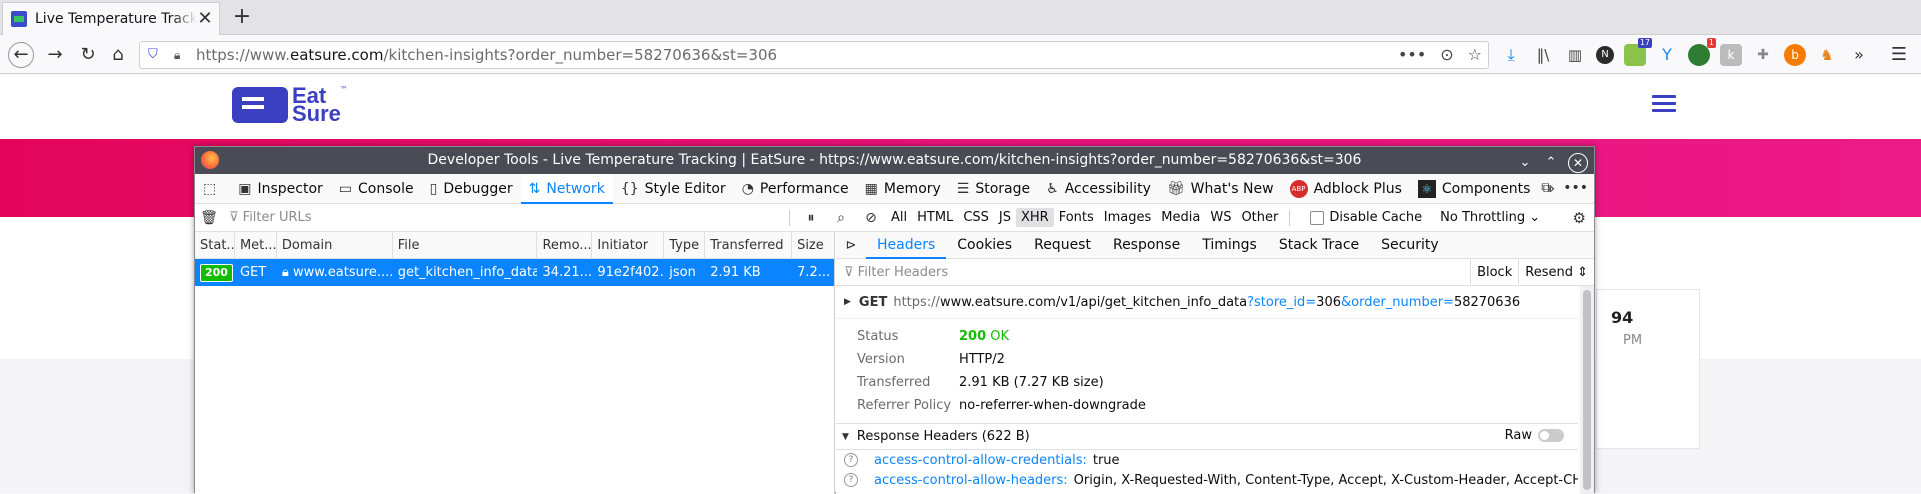  Describe the element at coordinates (899, 217) in the screenshot. I see `filter-all: All` at that location.